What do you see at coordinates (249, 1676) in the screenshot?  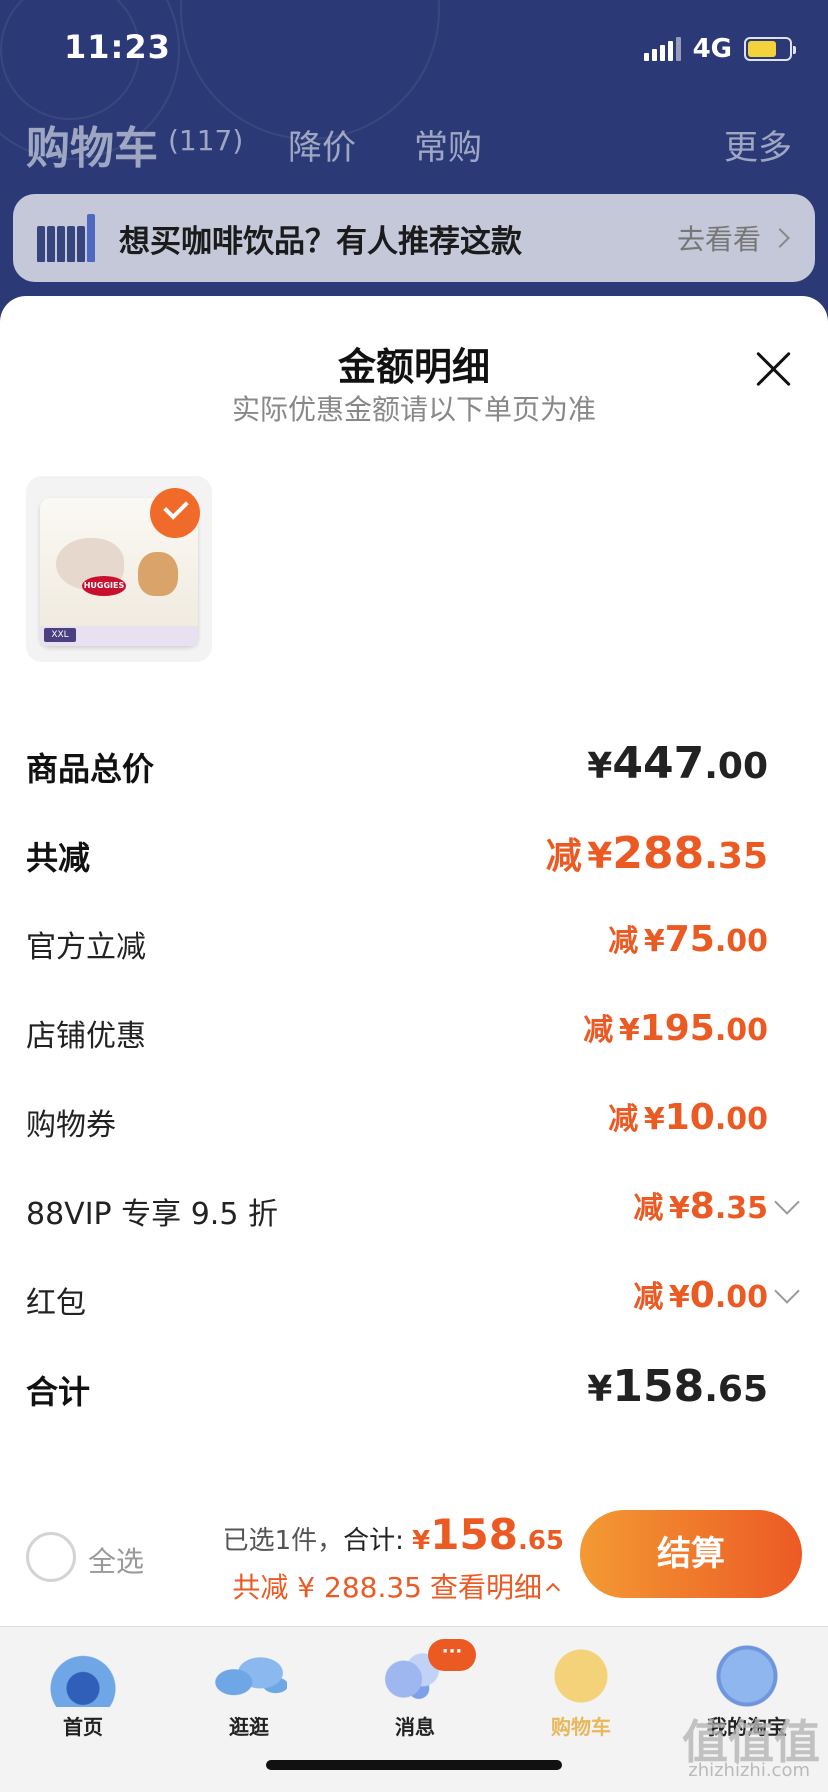 I see `stroll-icon` at bounding box center [249, 1676].